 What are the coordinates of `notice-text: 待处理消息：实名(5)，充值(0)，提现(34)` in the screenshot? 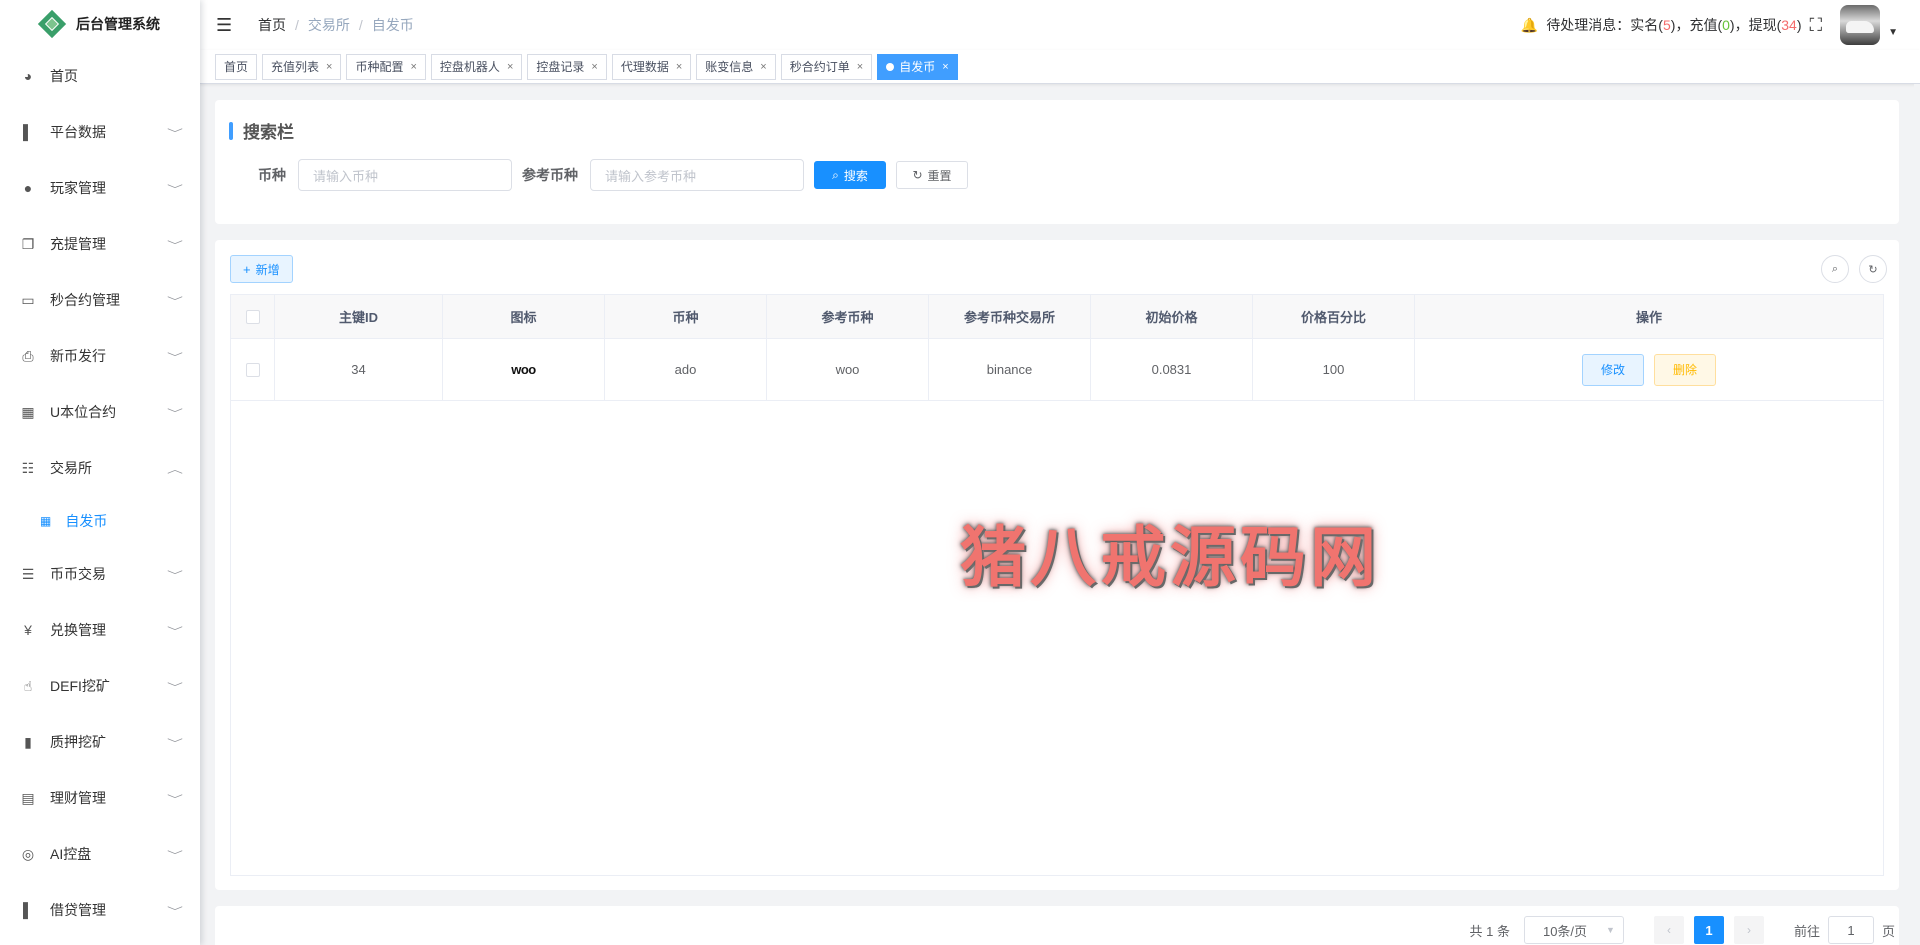 It's located at (1673, 25).